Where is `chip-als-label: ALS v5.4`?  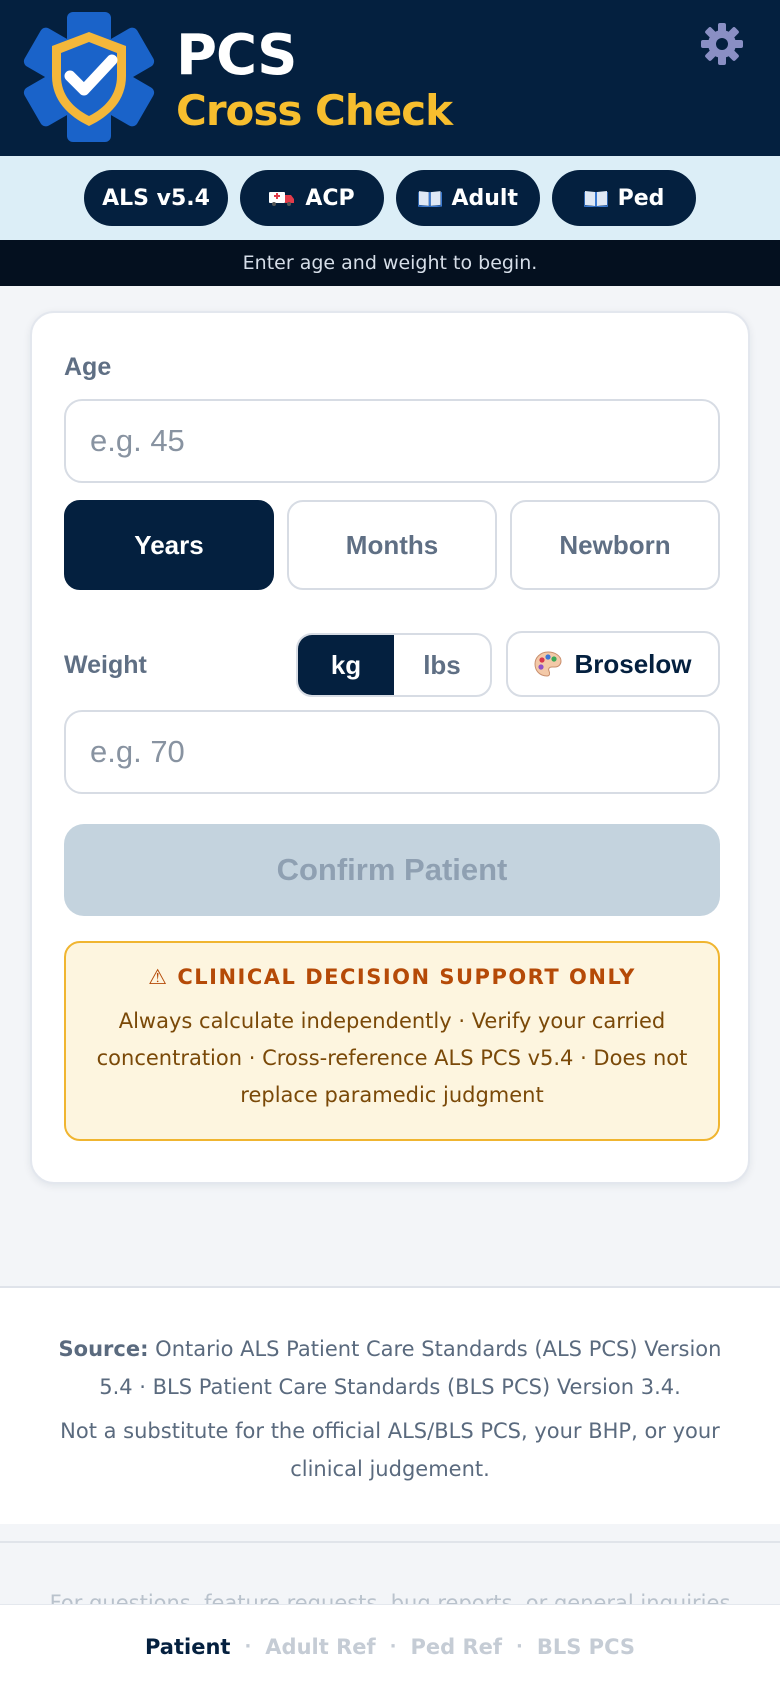 chip-als-label: ALS v5.4 is located at coordinates (156, 198).